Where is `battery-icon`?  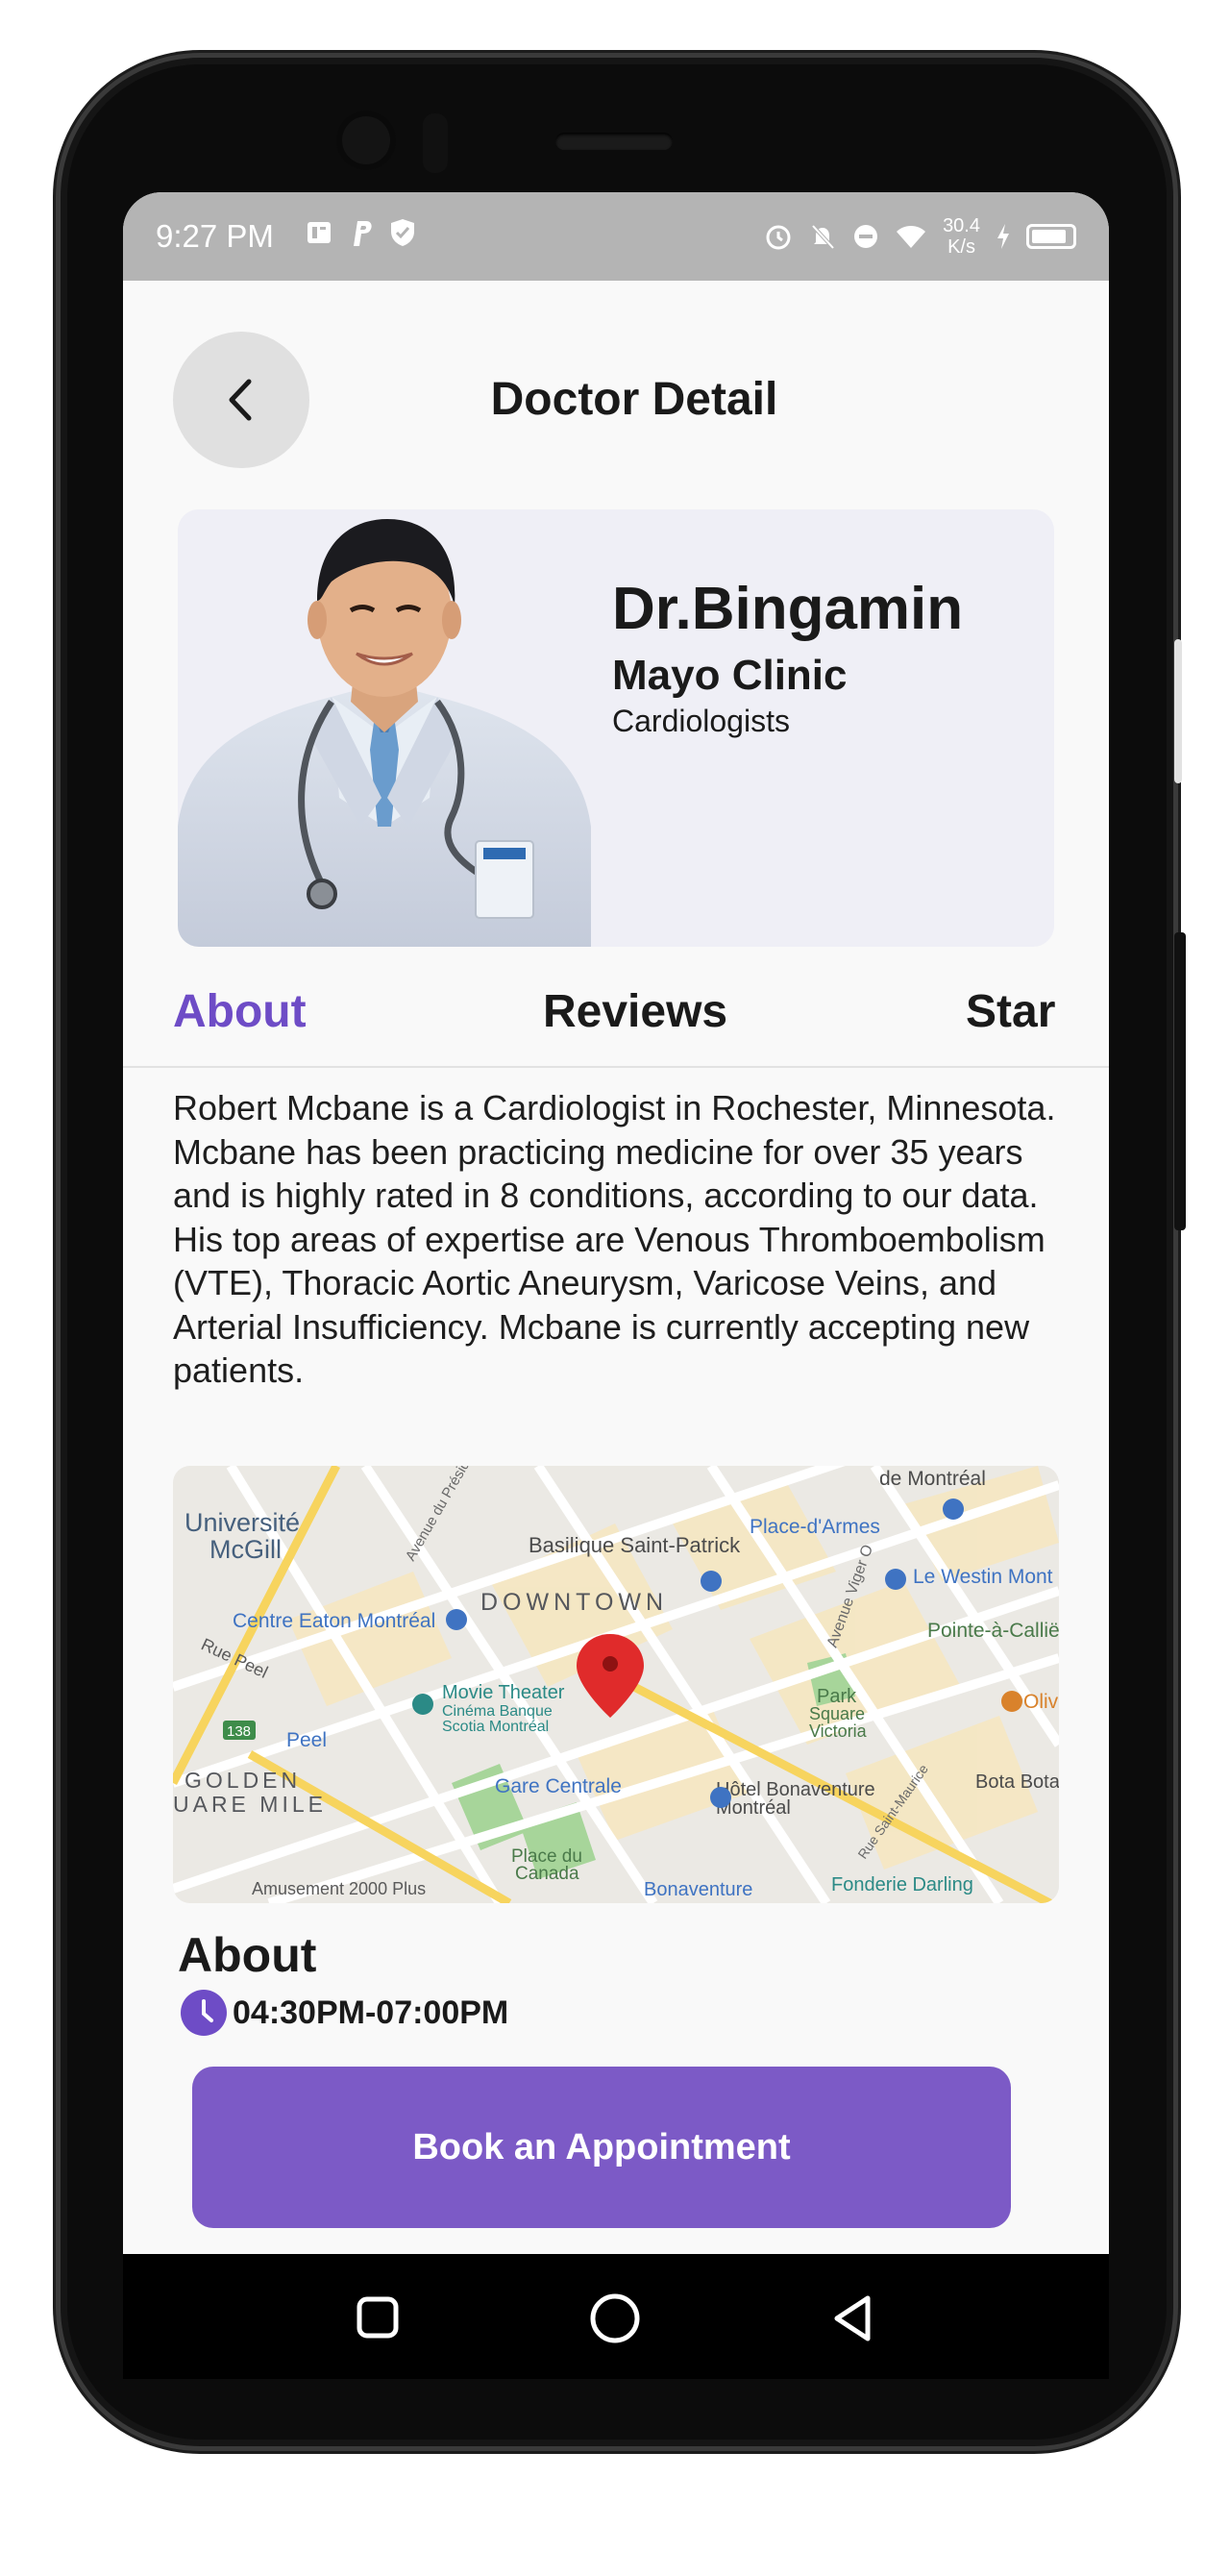
battery-icon is located at coordinates (1051, 236).